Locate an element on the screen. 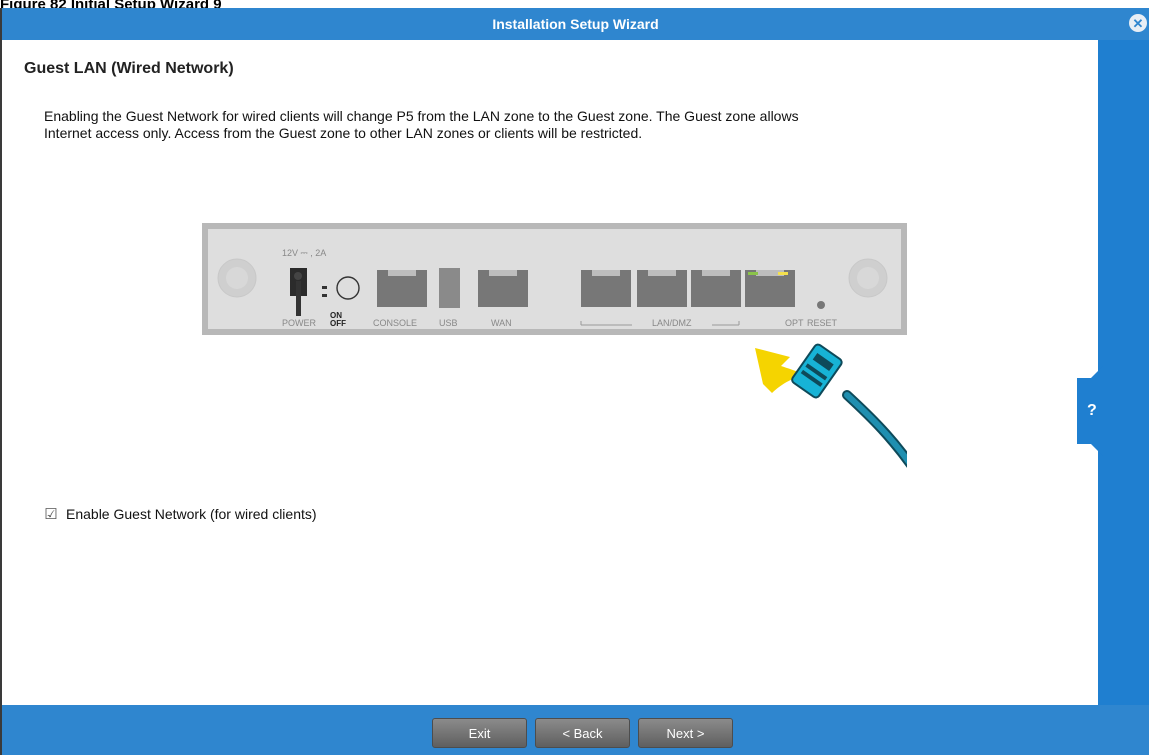 Image resolution: width=1149 pixels, height=755 pixels. opt-label: OPT is located at coordinates (794, 323).